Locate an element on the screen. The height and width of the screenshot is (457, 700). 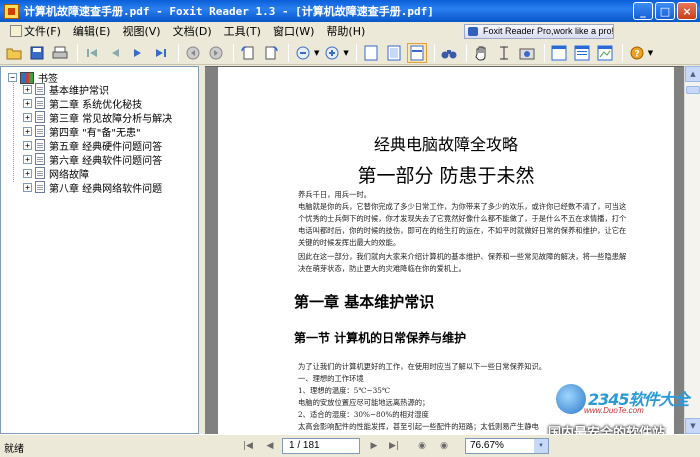
document-icon is located at coordinates (16, 31).